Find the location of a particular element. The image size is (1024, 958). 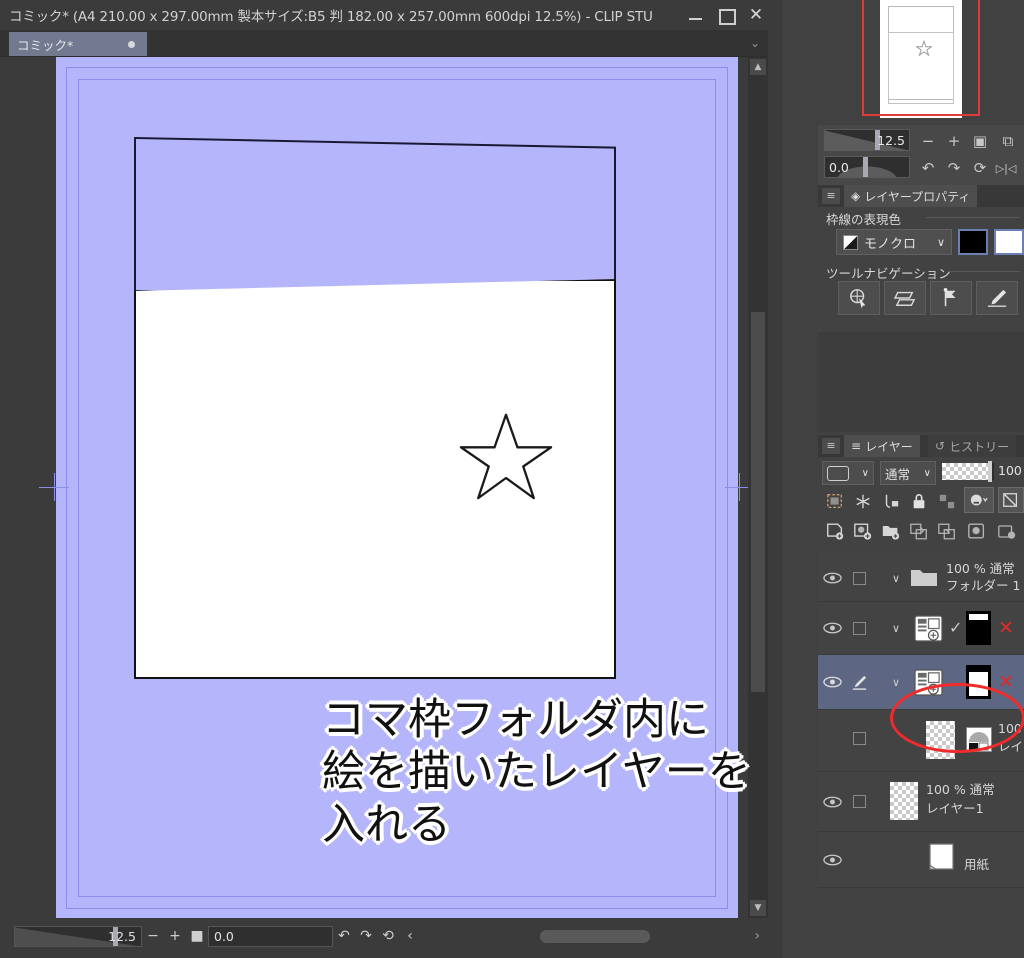

scroll-down-icon: ▼ is located at coordinates (758, 908).